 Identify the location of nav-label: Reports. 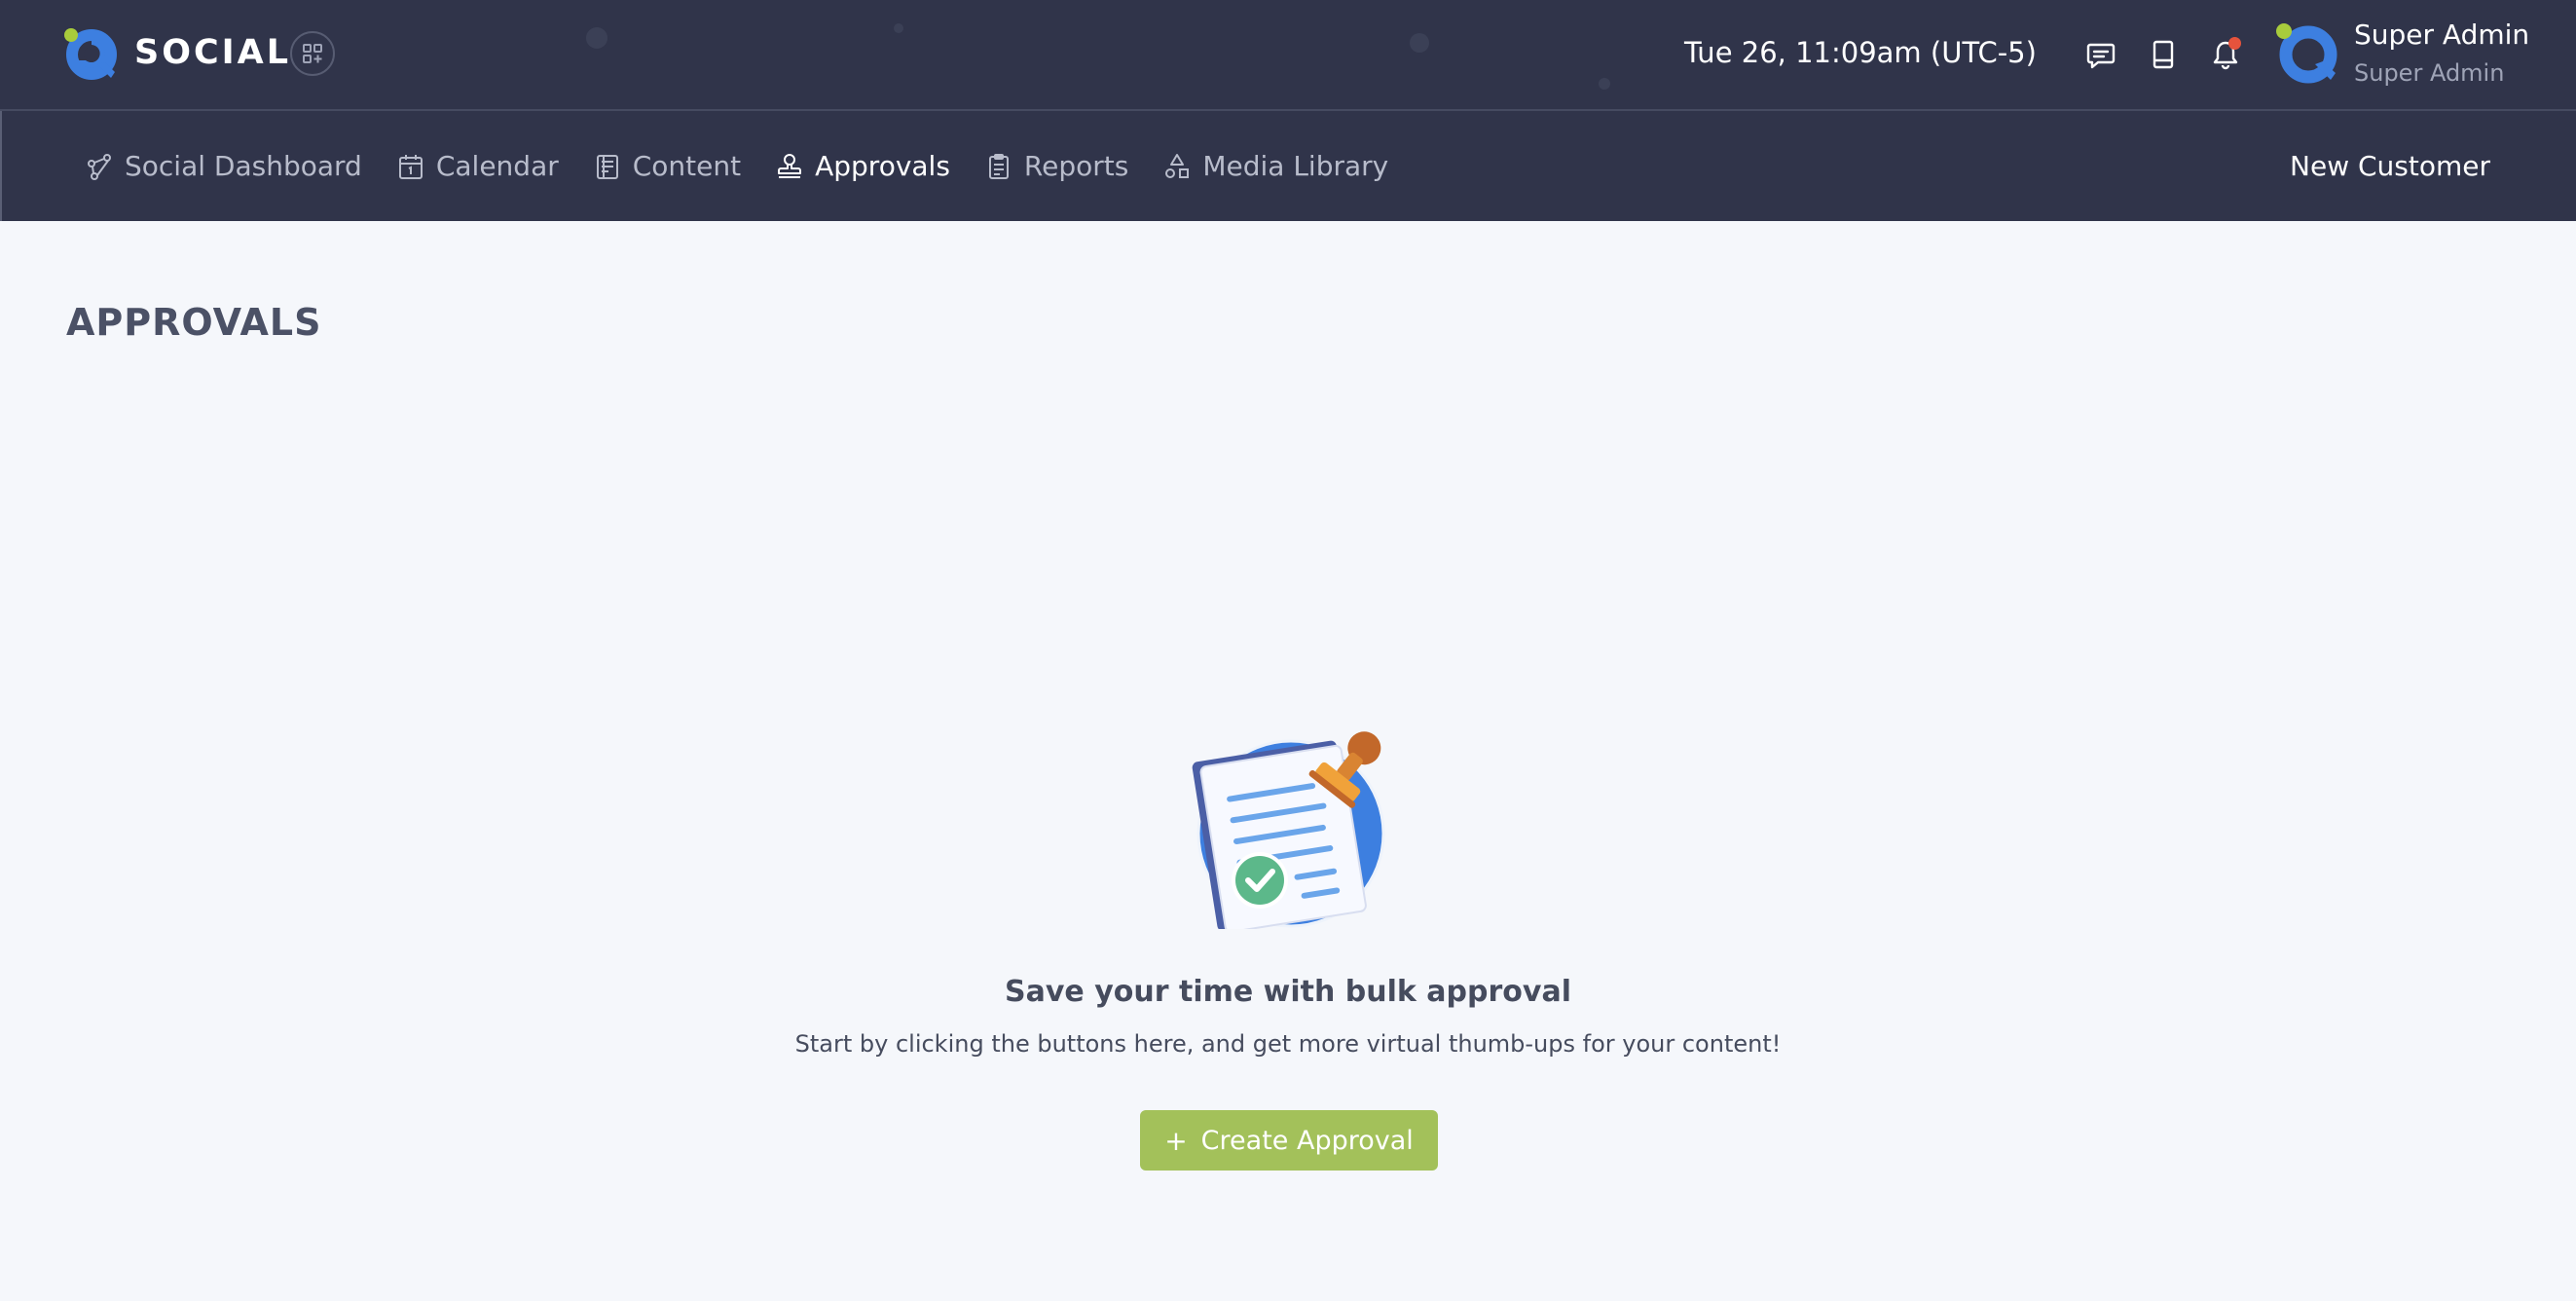
(1076, 166).